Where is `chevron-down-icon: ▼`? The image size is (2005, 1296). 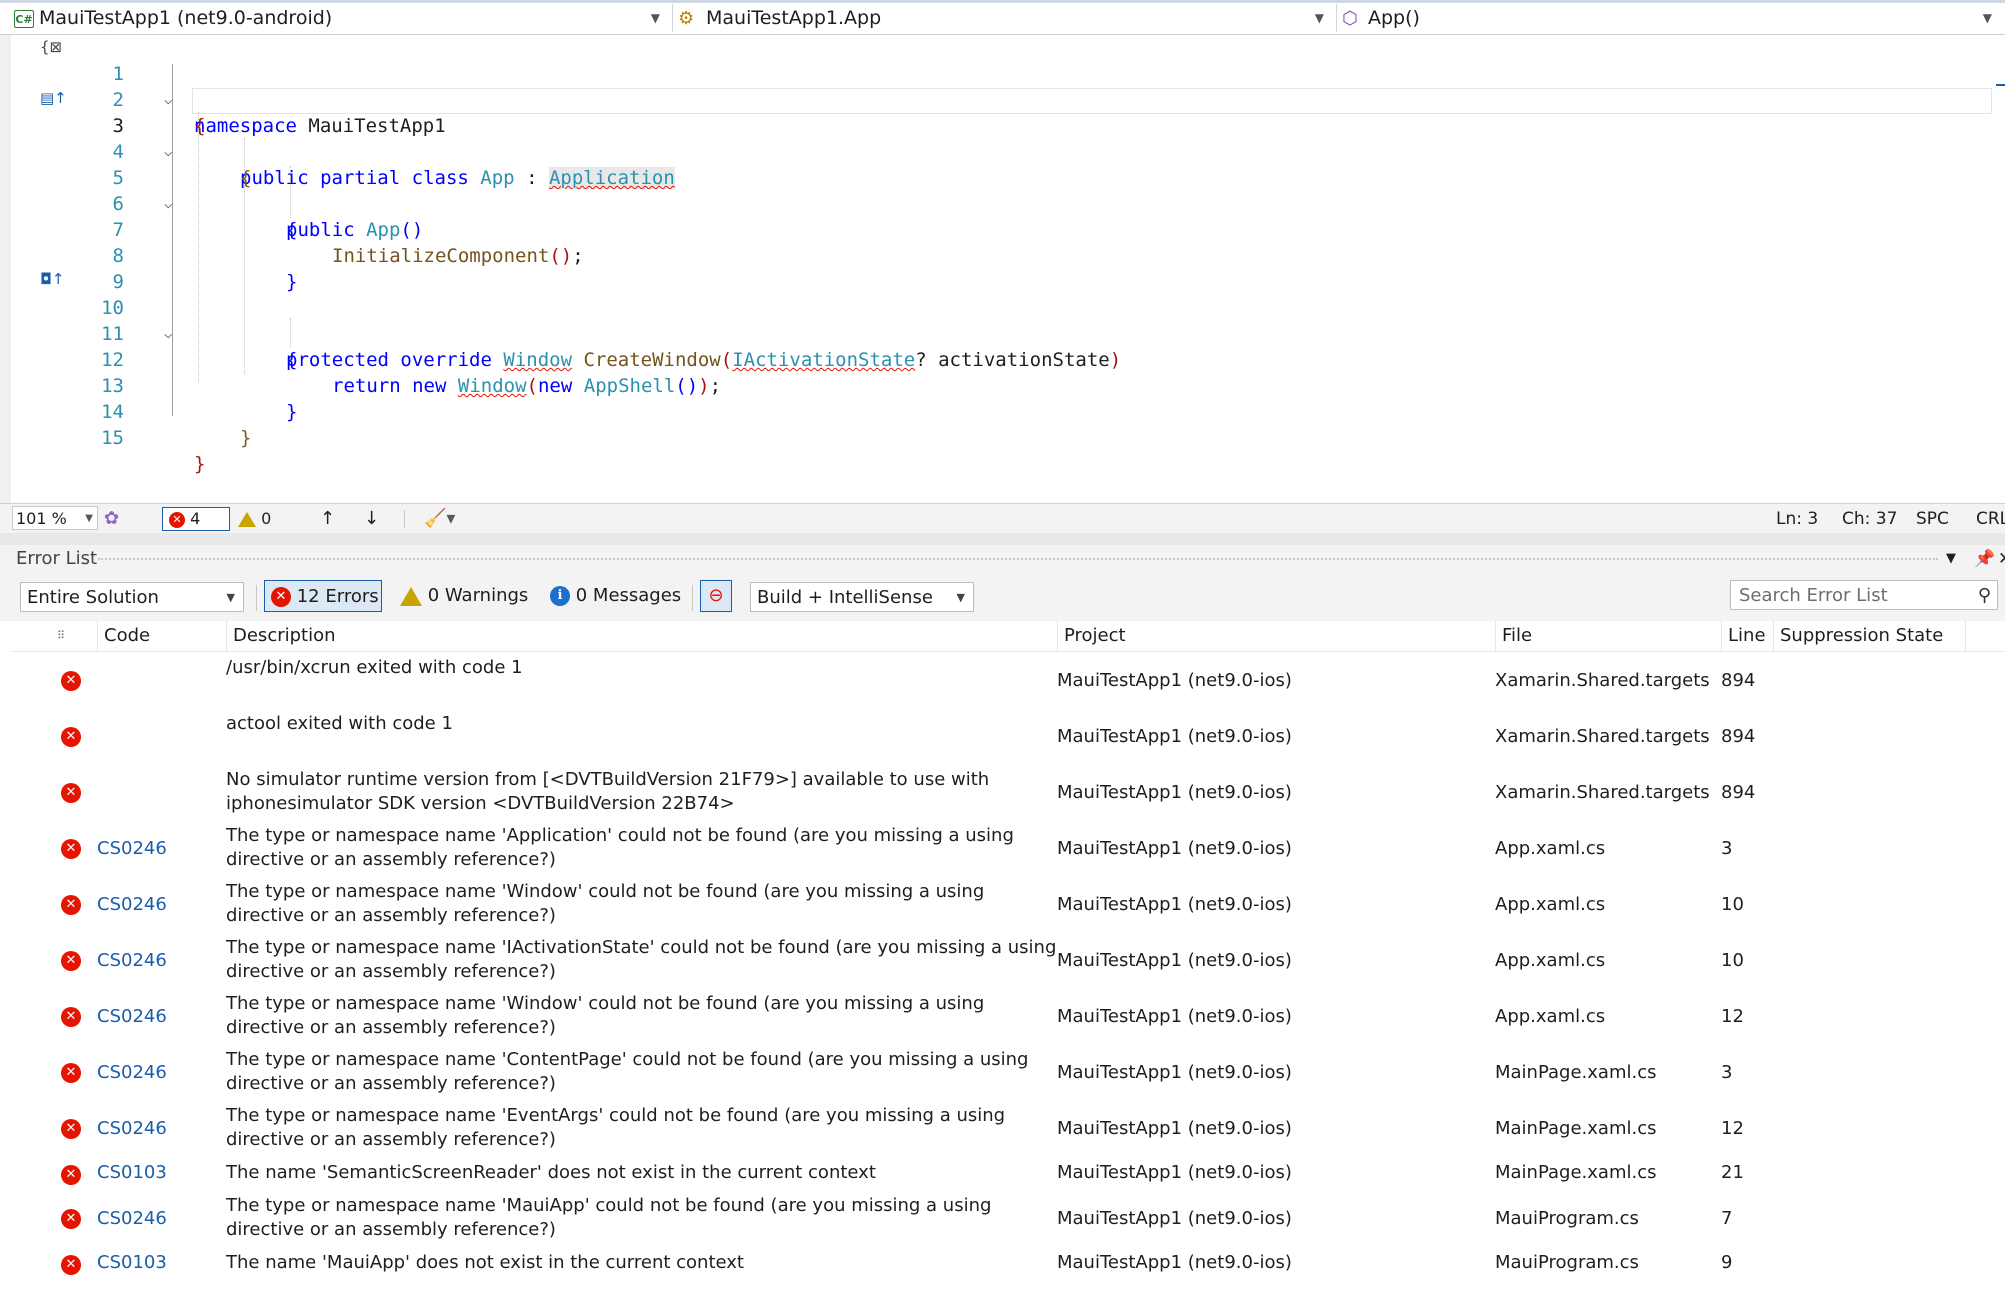 chevron-down-icon: ▼ is located at coordinates (655, 18).